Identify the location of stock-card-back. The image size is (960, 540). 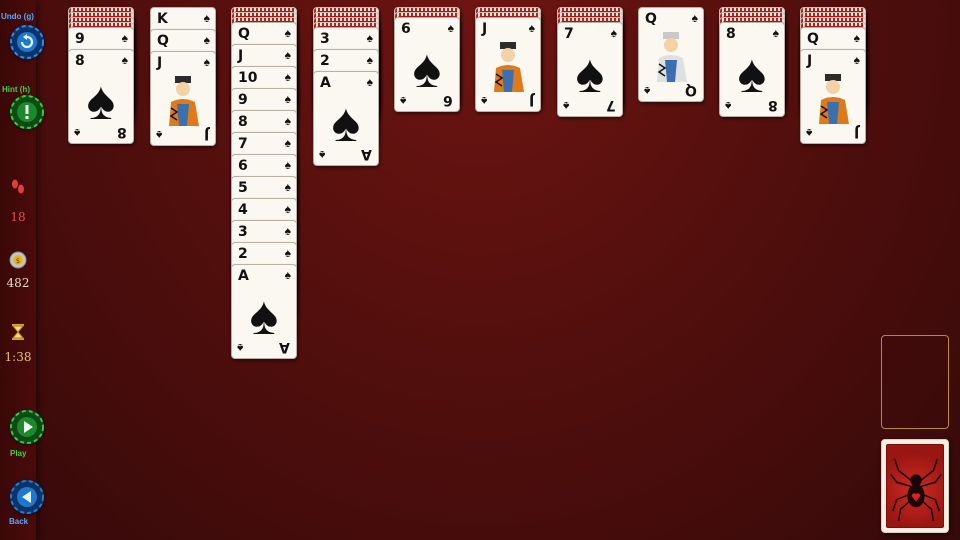
(915, 486).